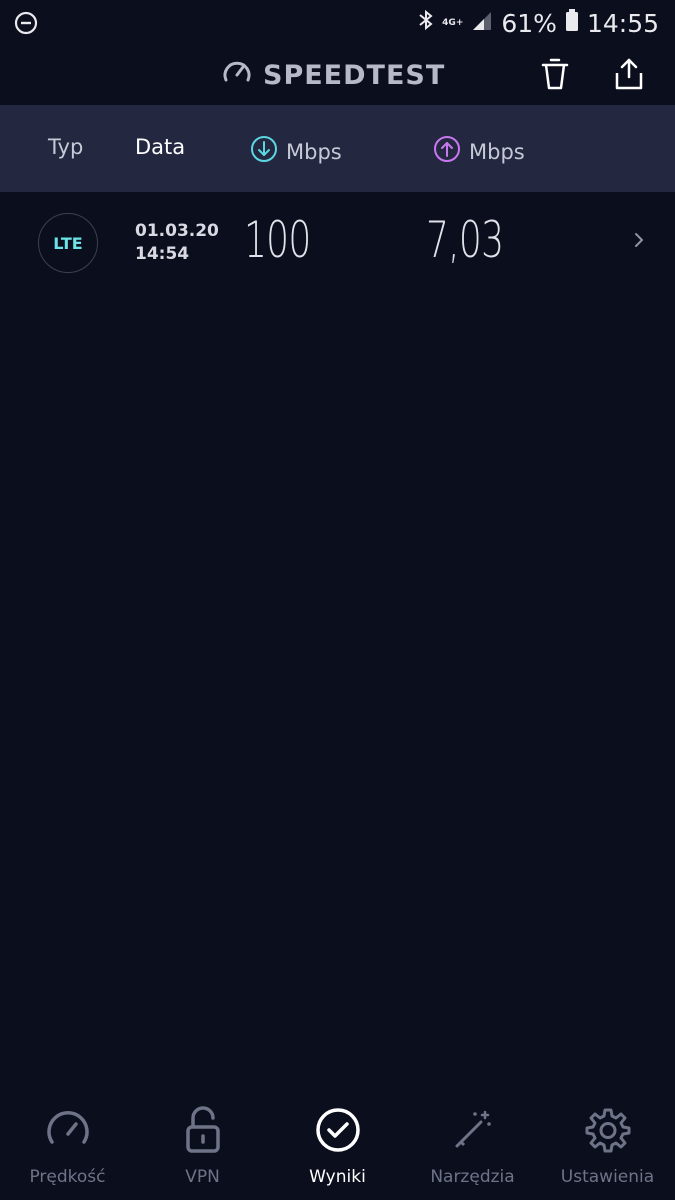 The height and width of the screenshot is (1200, 675). What do you see at coordinates (177, 231) in the screenshot?
I see `result-date: 01.03.20` at bounding box center [177, 231].